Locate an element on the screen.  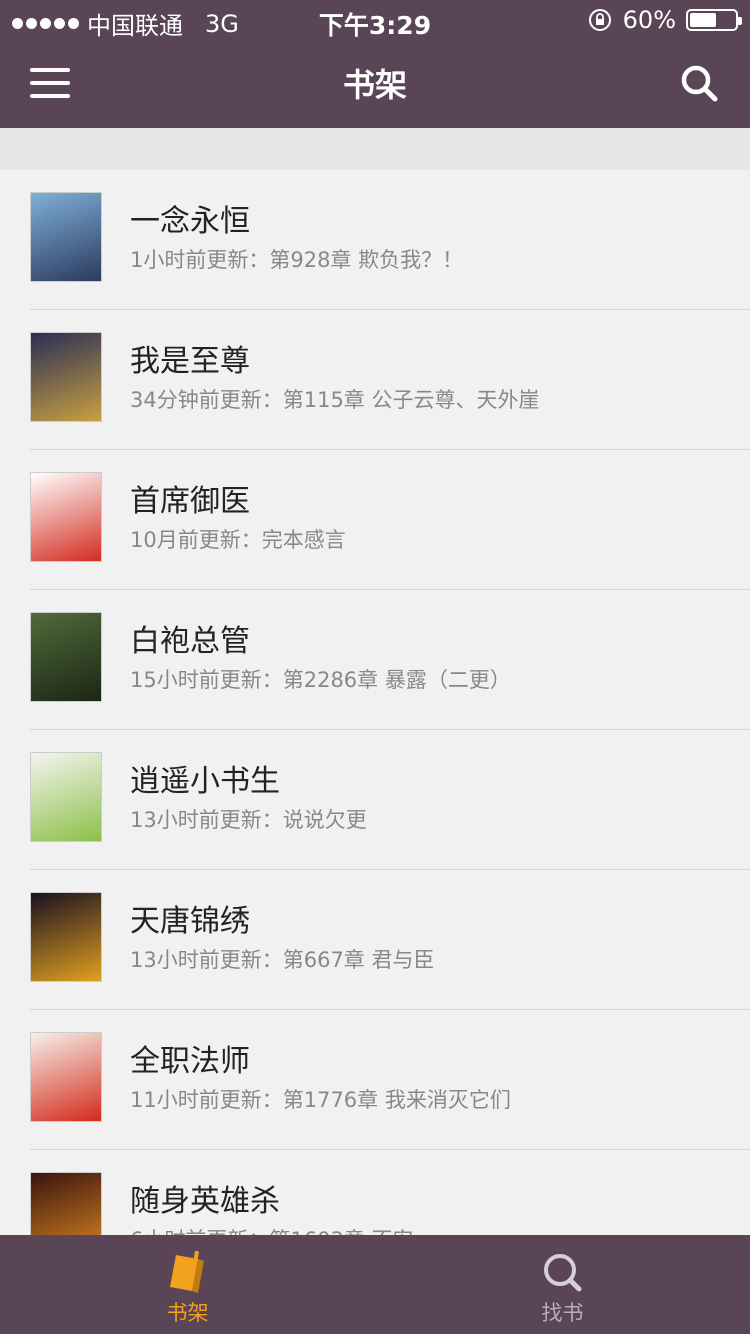
tab-bookshelf: 书架 is located at coordinates (187, 1284).